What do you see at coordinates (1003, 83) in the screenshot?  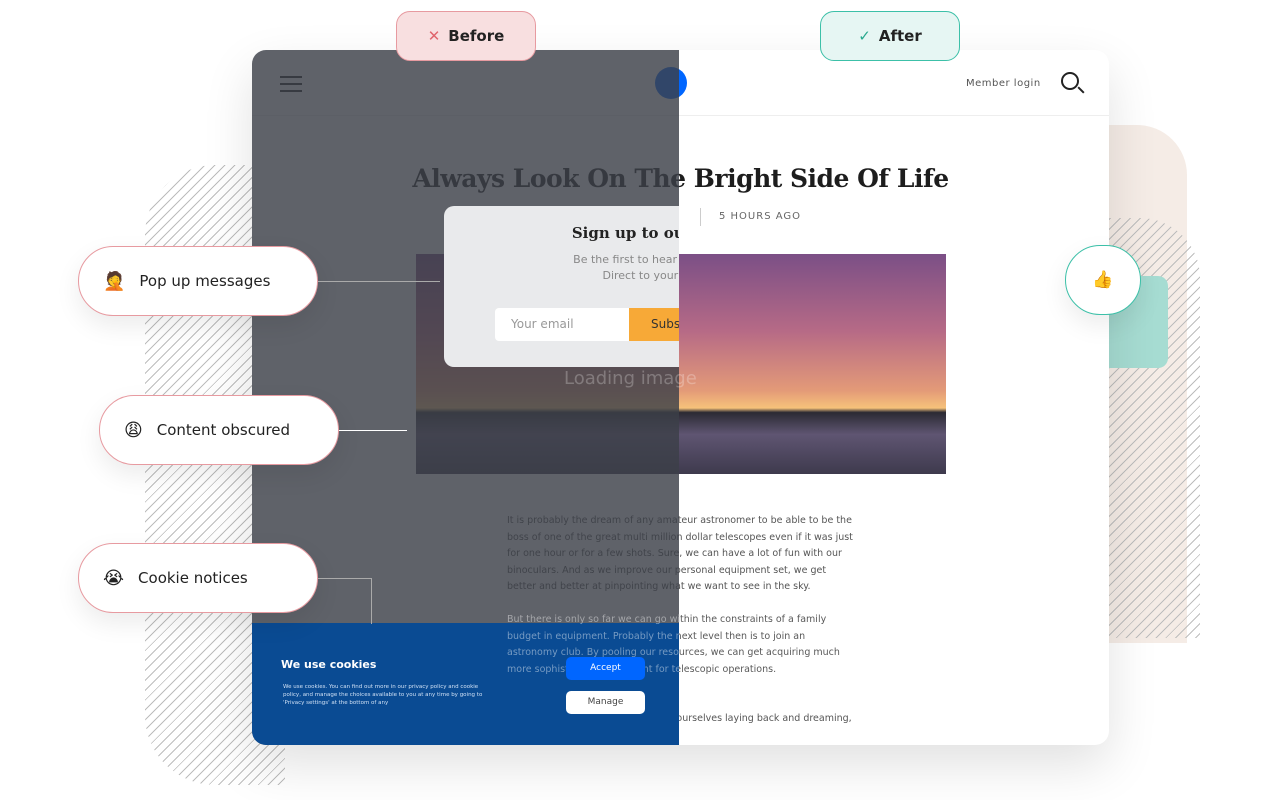 I see `member-login-link: Member login` at bounding box center [1003, 83].